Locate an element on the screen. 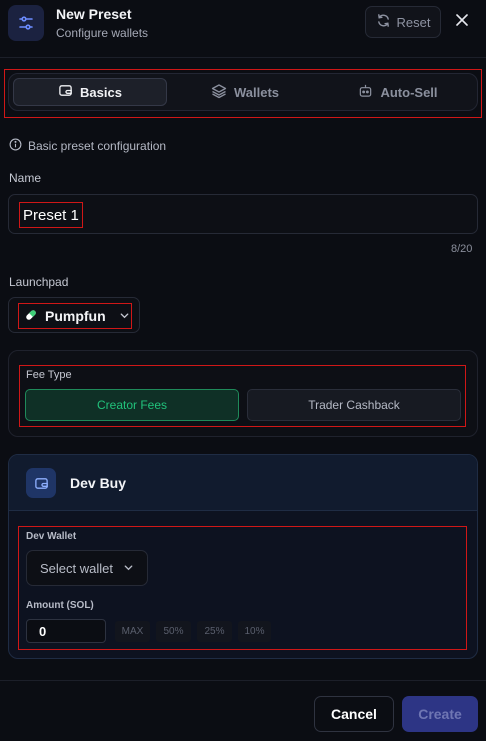  dev-wallet-label: Dev Wallet is located at coordinates (51, 536).